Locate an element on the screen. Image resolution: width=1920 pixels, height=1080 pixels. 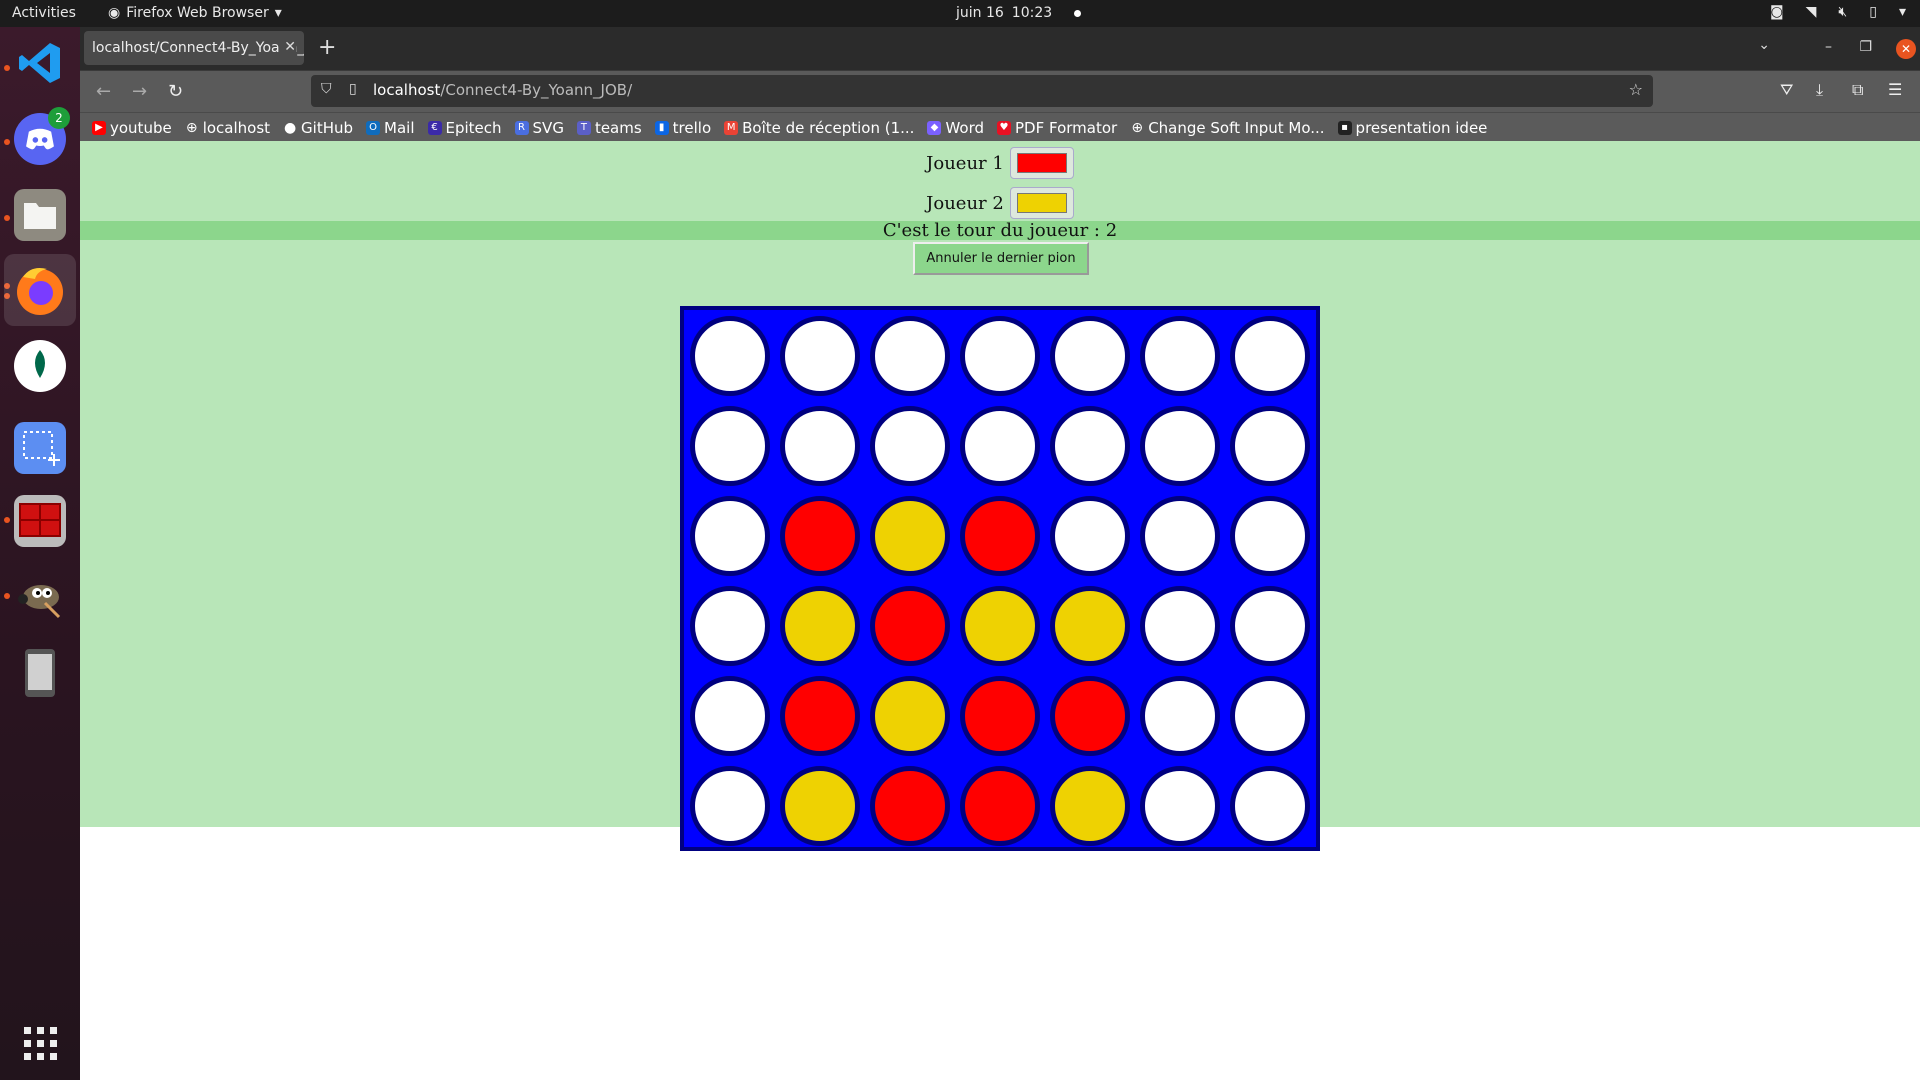
board-cell-r4-c3-player1 is located at coordinates (910, 626).